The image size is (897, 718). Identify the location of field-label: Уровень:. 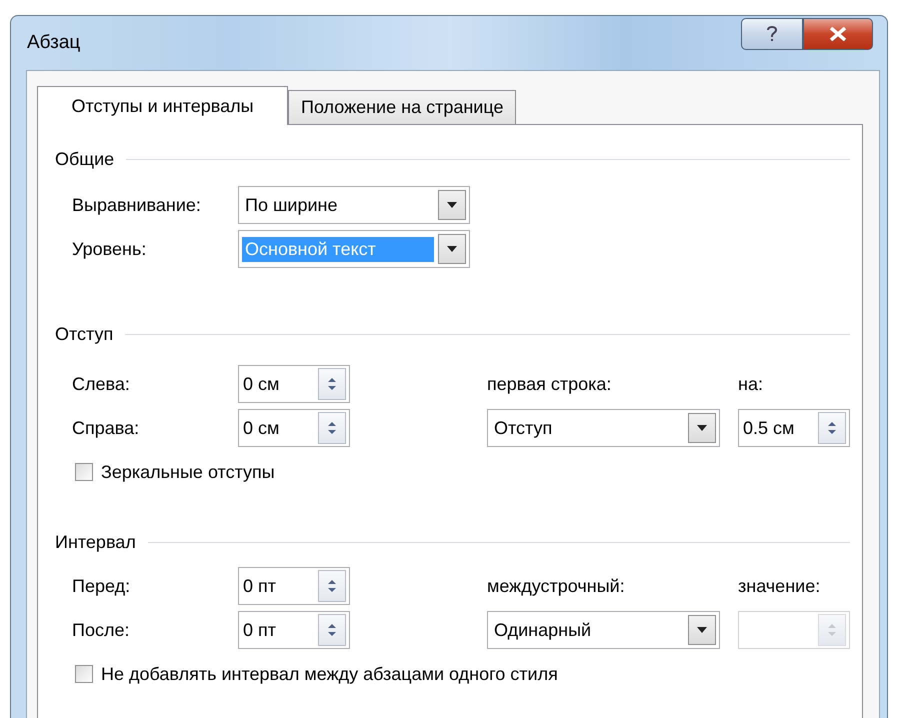
(110, 249).